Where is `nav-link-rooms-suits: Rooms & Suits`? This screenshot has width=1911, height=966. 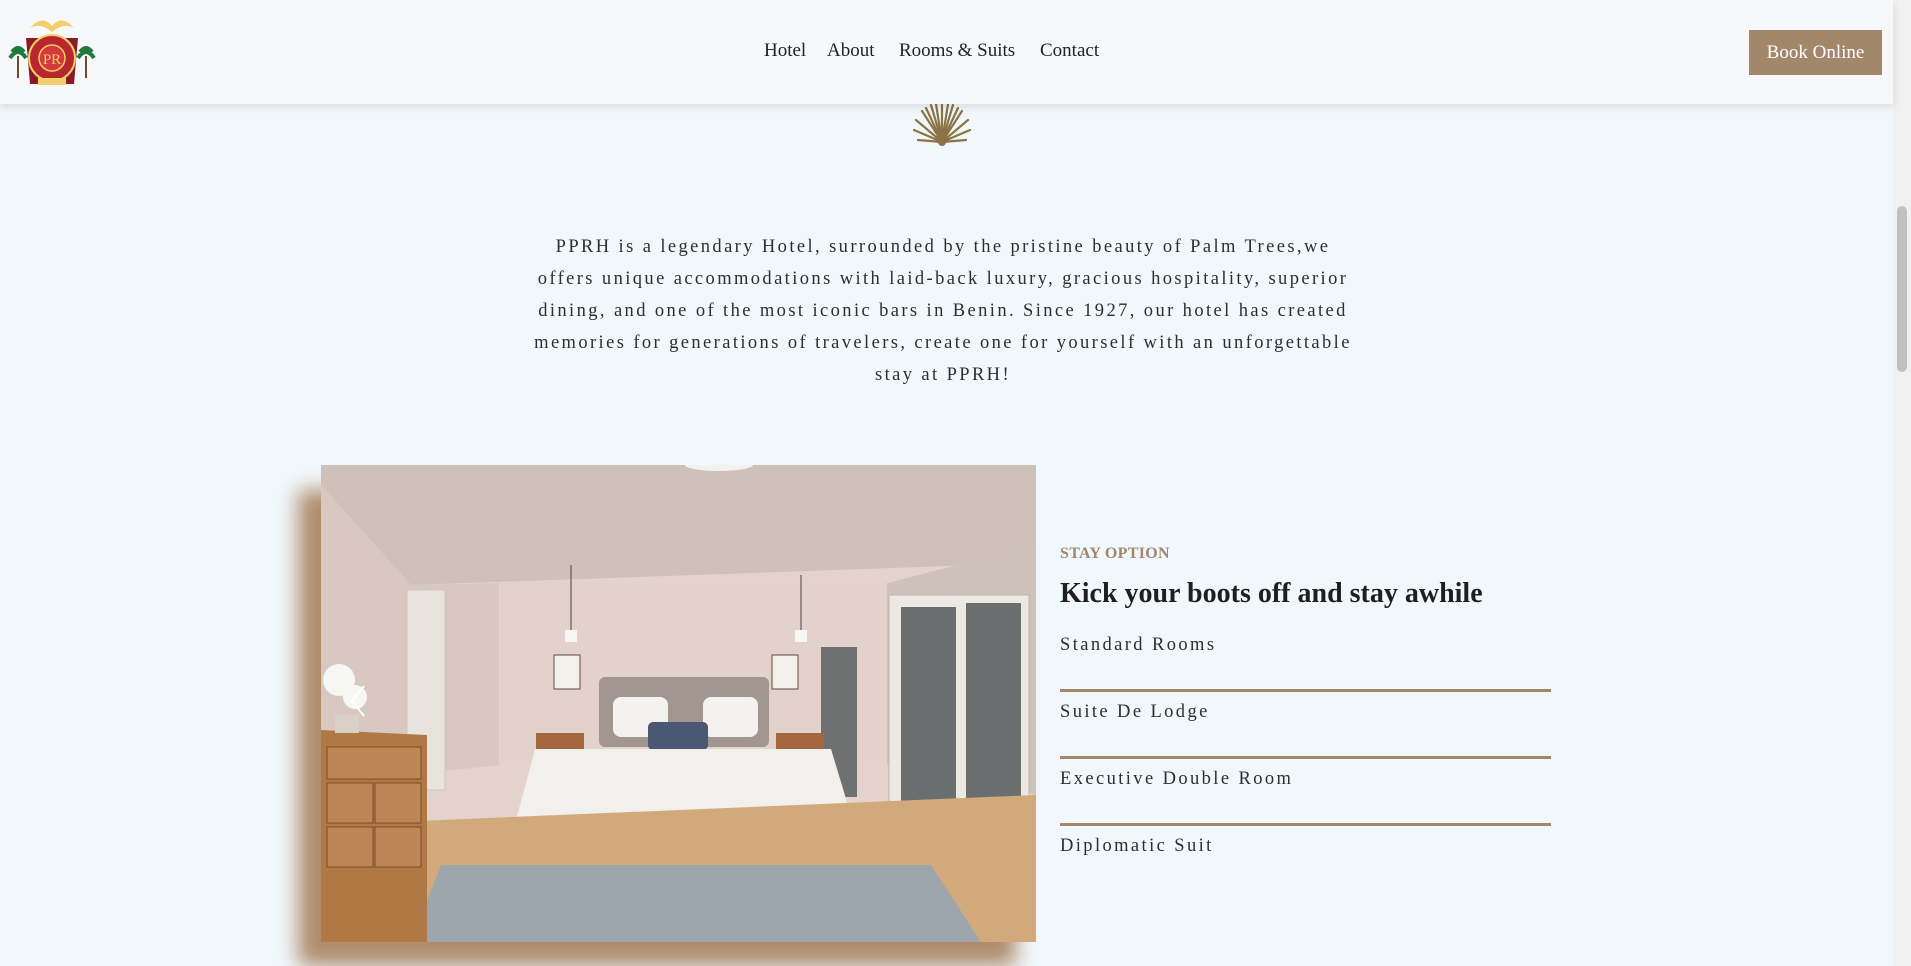 nav-link-rooms-suits: Rooms & Suits is located at coordinates (957, 51).